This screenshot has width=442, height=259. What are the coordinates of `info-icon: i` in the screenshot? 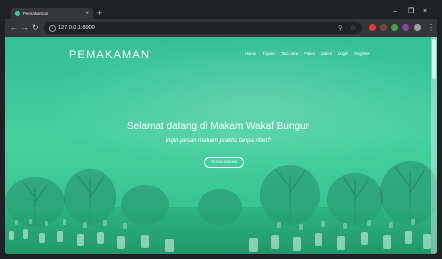 It's located at (52, 28).